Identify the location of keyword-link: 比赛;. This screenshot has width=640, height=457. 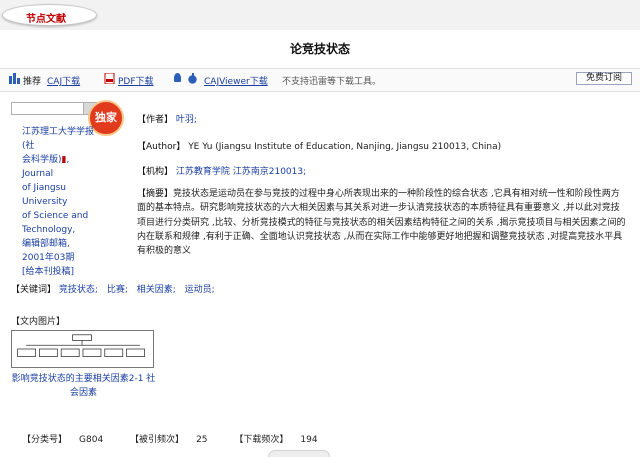
(117, 290).